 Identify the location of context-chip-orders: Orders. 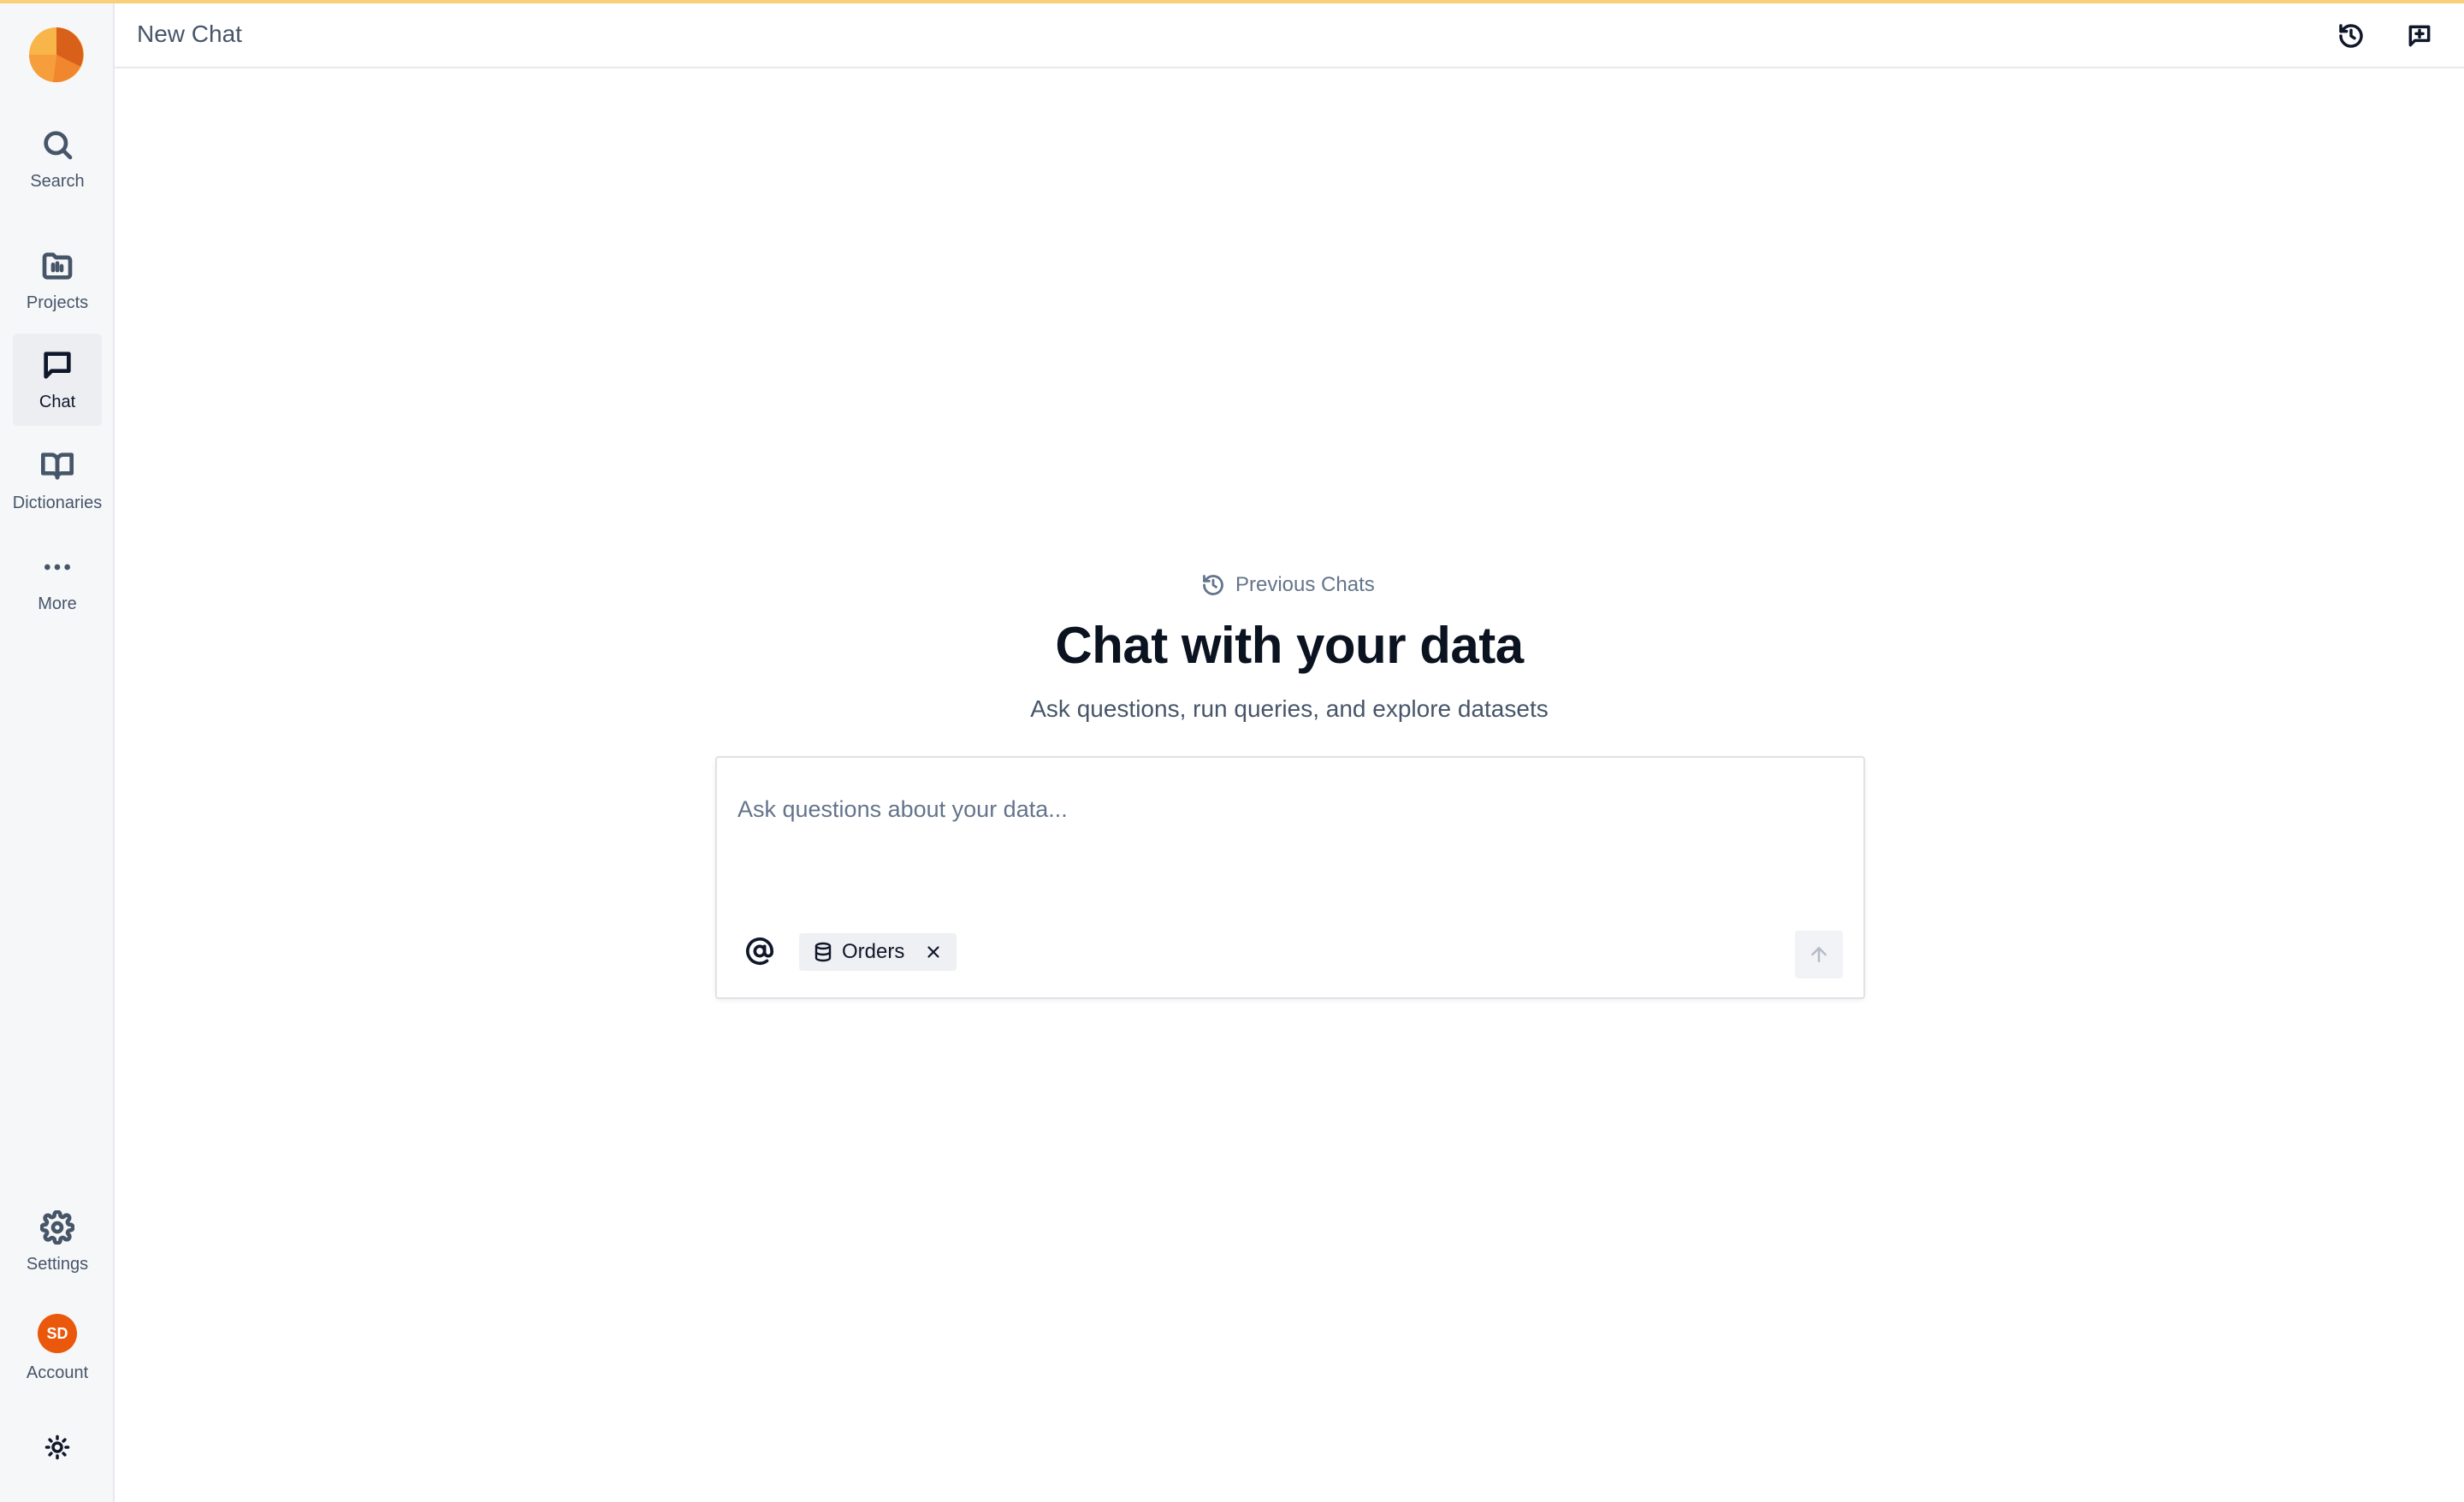
(878, 952).